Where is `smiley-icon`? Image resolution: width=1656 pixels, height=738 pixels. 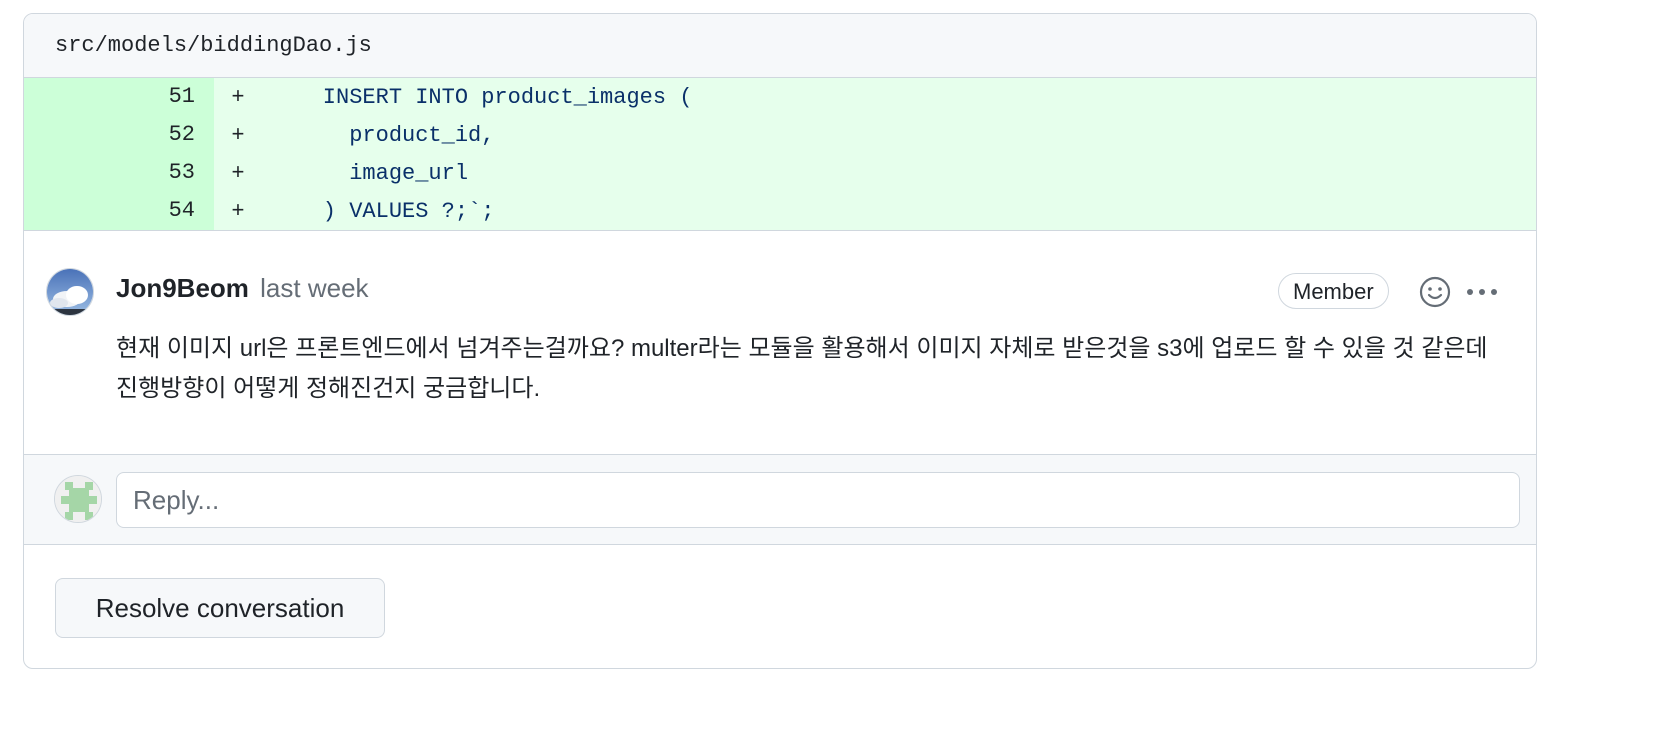 smiley-icon is located at coordinates (1435, 292).